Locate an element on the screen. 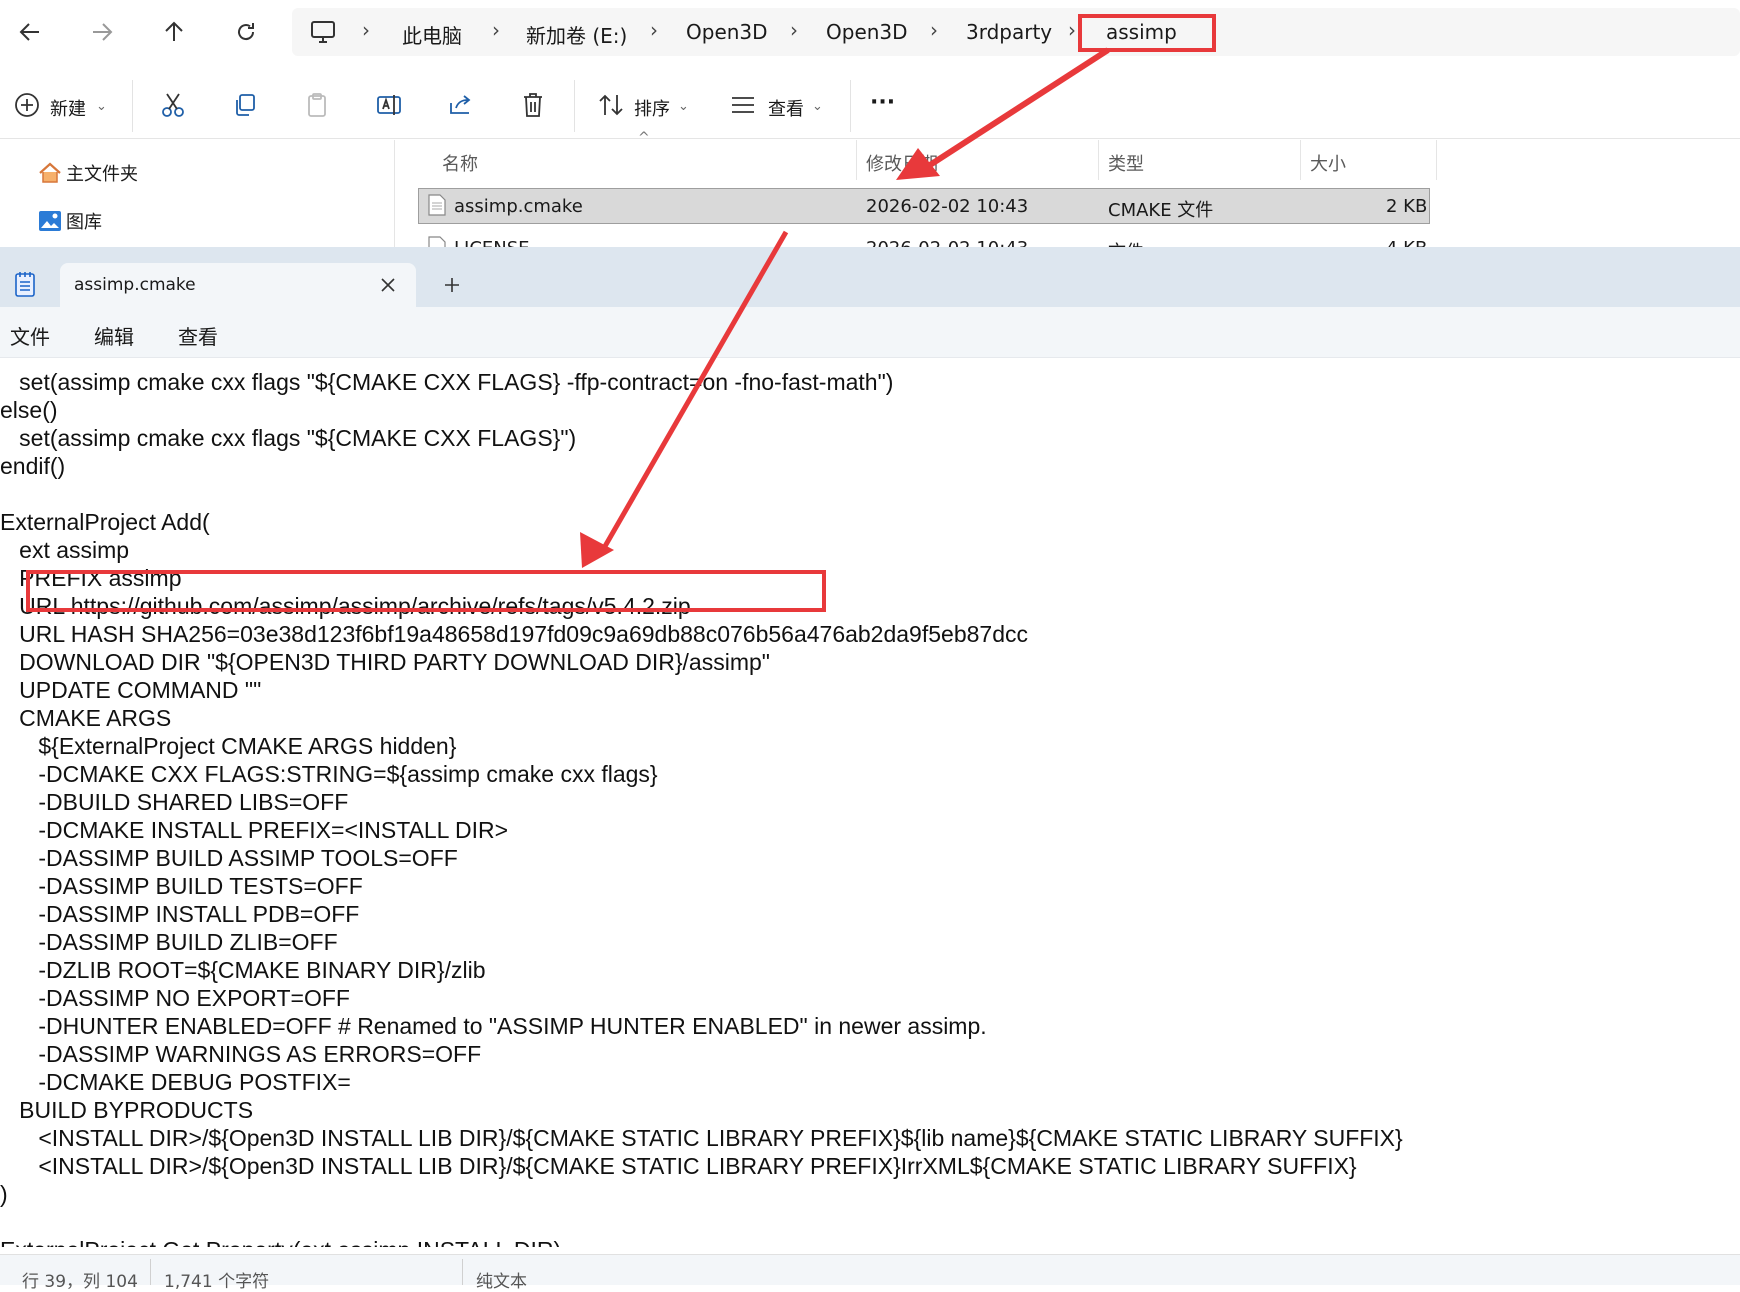 This screenshot has width=1740, height=1292. code-line: BUILD BYPRODUCTS is located at coordinates (127, 1110).